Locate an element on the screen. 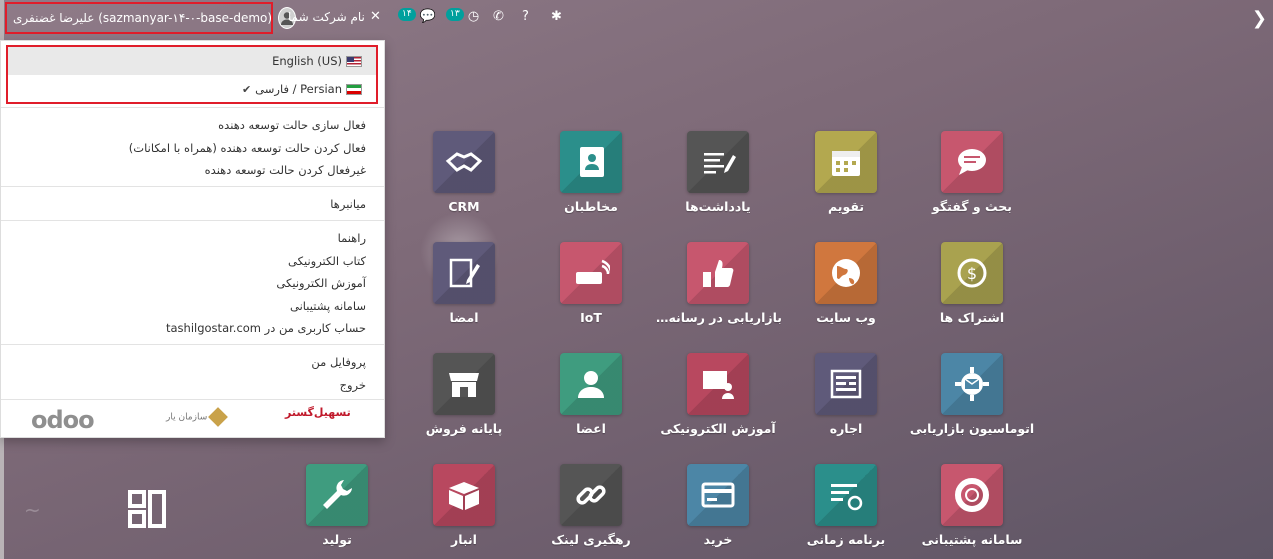 The height and width of the screenshot is (559, 1273). app-tile: وب سایت is located at coordinates (846, 283).